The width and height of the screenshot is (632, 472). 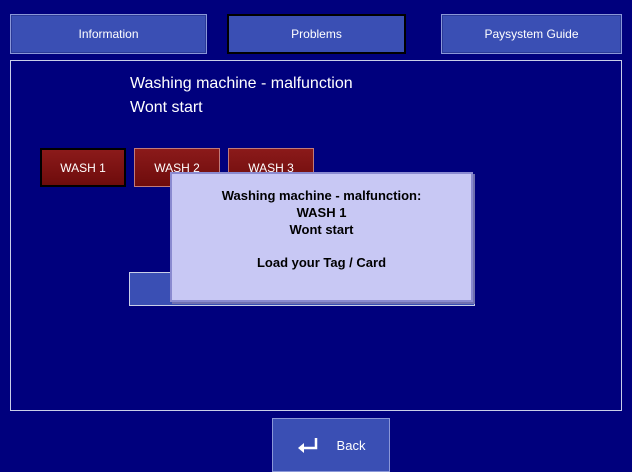 I want to click on page-subtitle: Wont start, so click(x=166, y=107).